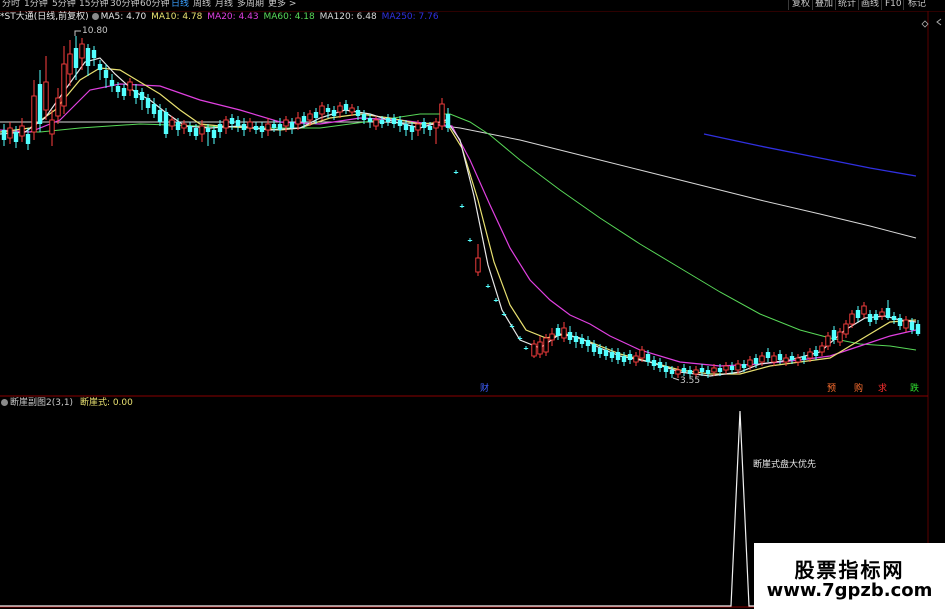 This screenshot has height=609, width=945. What do you see at coordinates (202, 5) in the screenshot?
I see `tab-weekly: 周线` at bounding box center [202, 5].